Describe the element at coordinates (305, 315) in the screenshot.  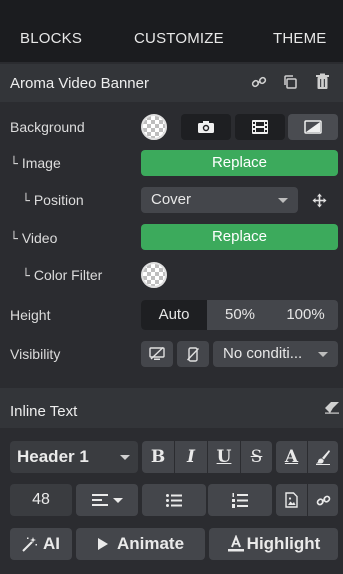
I see `height-100-option: 100%` at that location.